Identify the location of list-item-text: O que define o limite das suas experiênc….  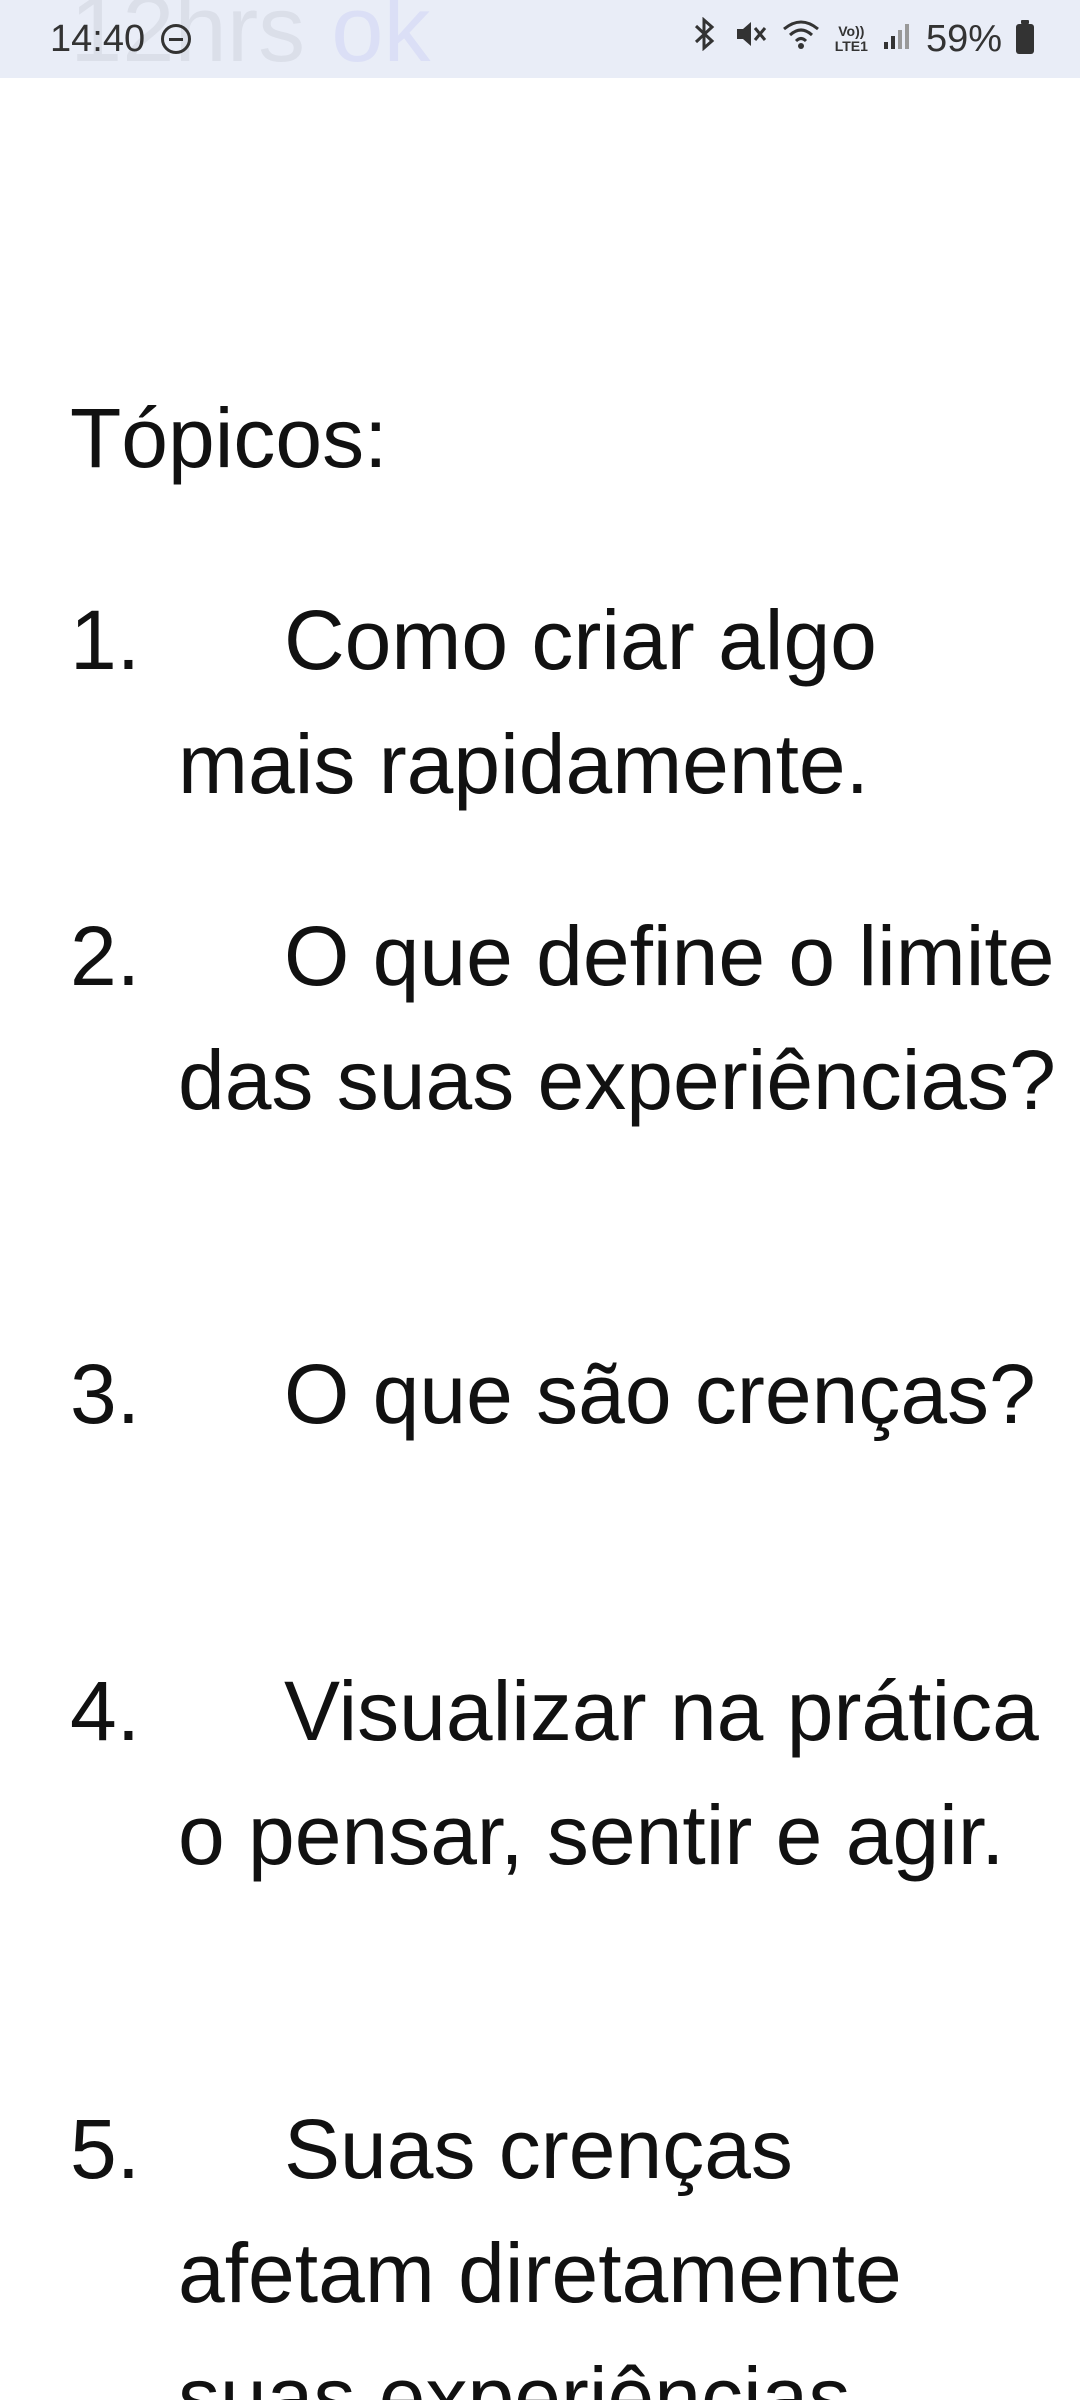
(617, 1018).